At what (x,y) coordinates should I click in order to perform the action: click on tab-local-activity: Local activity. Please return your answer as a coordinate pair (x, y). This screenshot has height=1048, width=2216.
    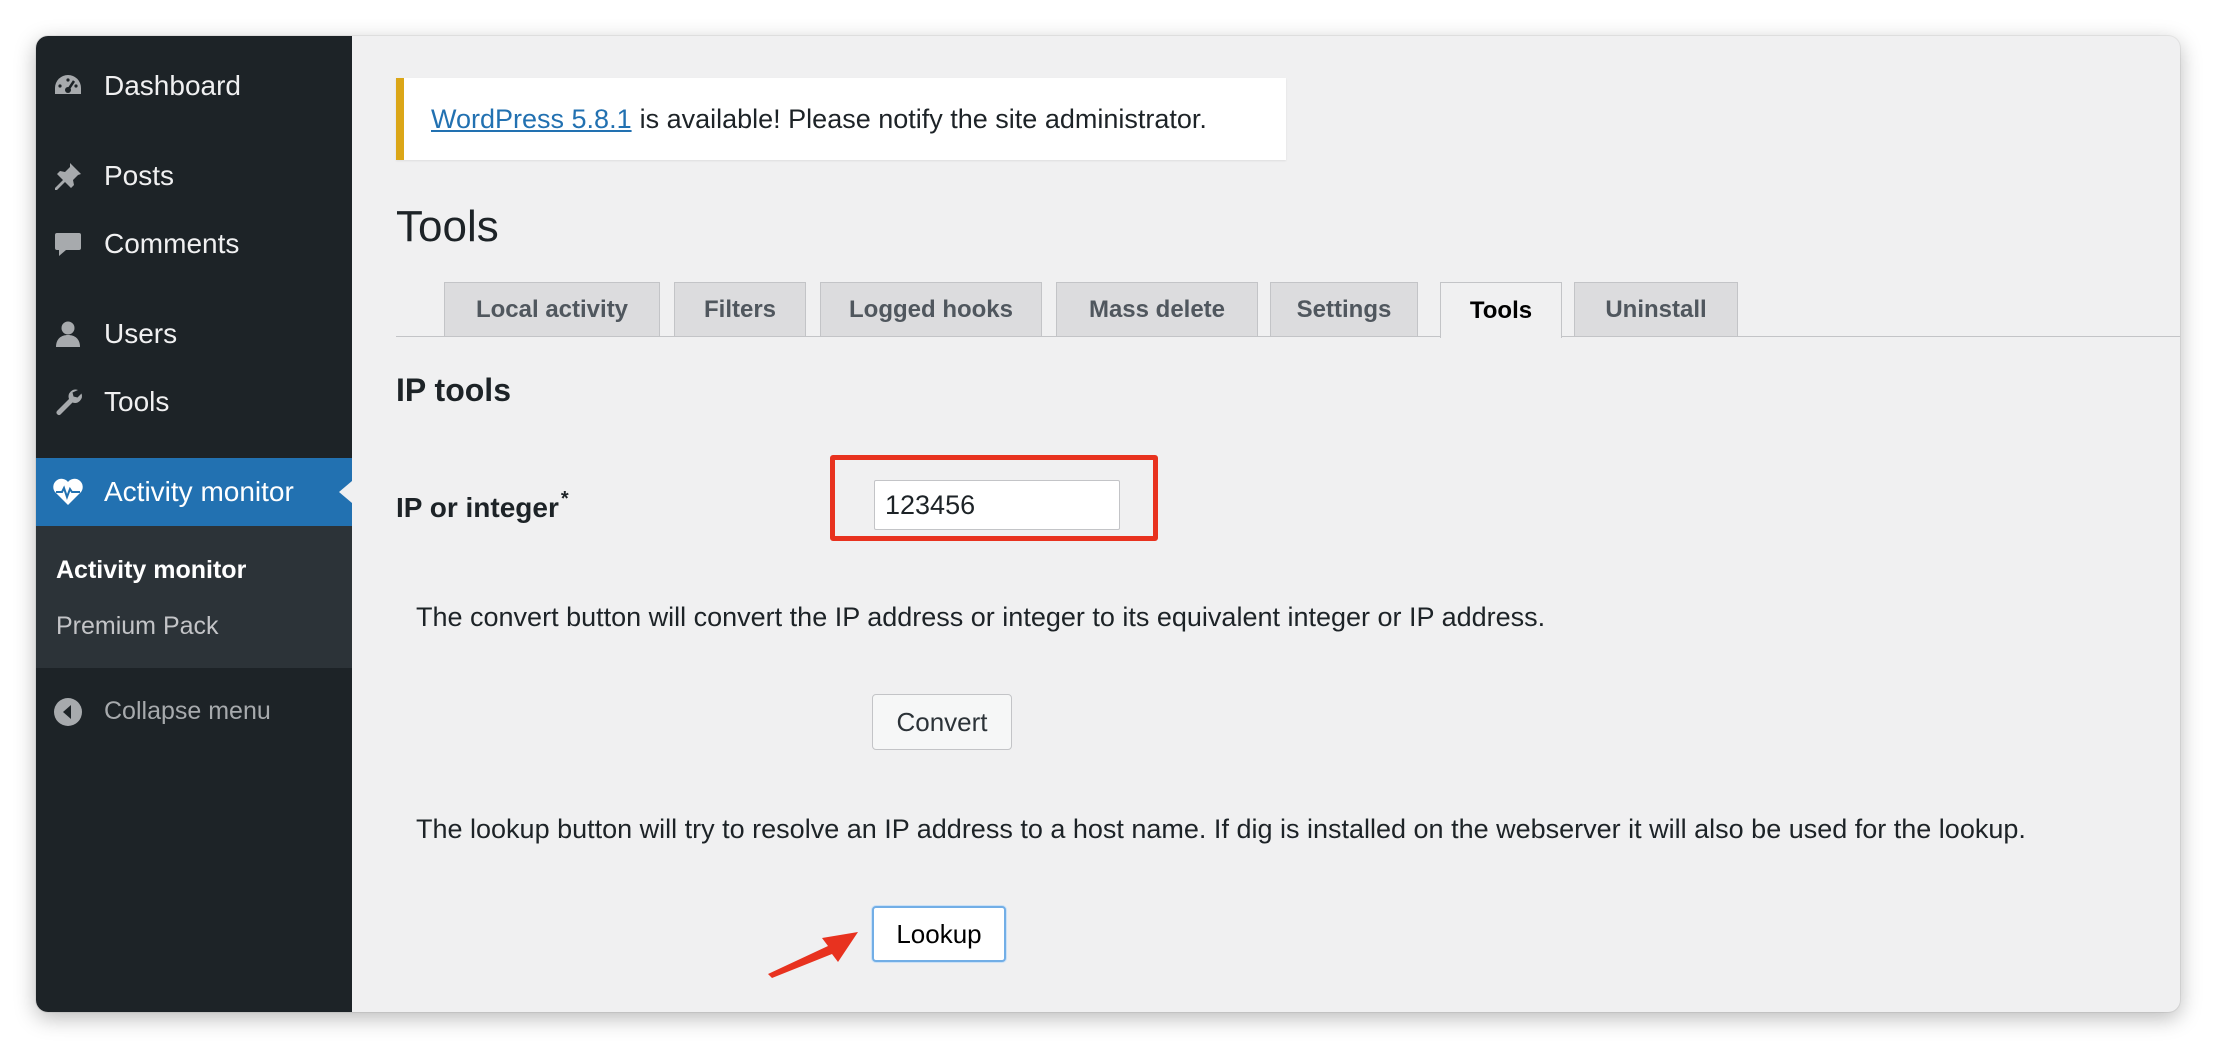
    Looking at the image, I should click on (552, 309).